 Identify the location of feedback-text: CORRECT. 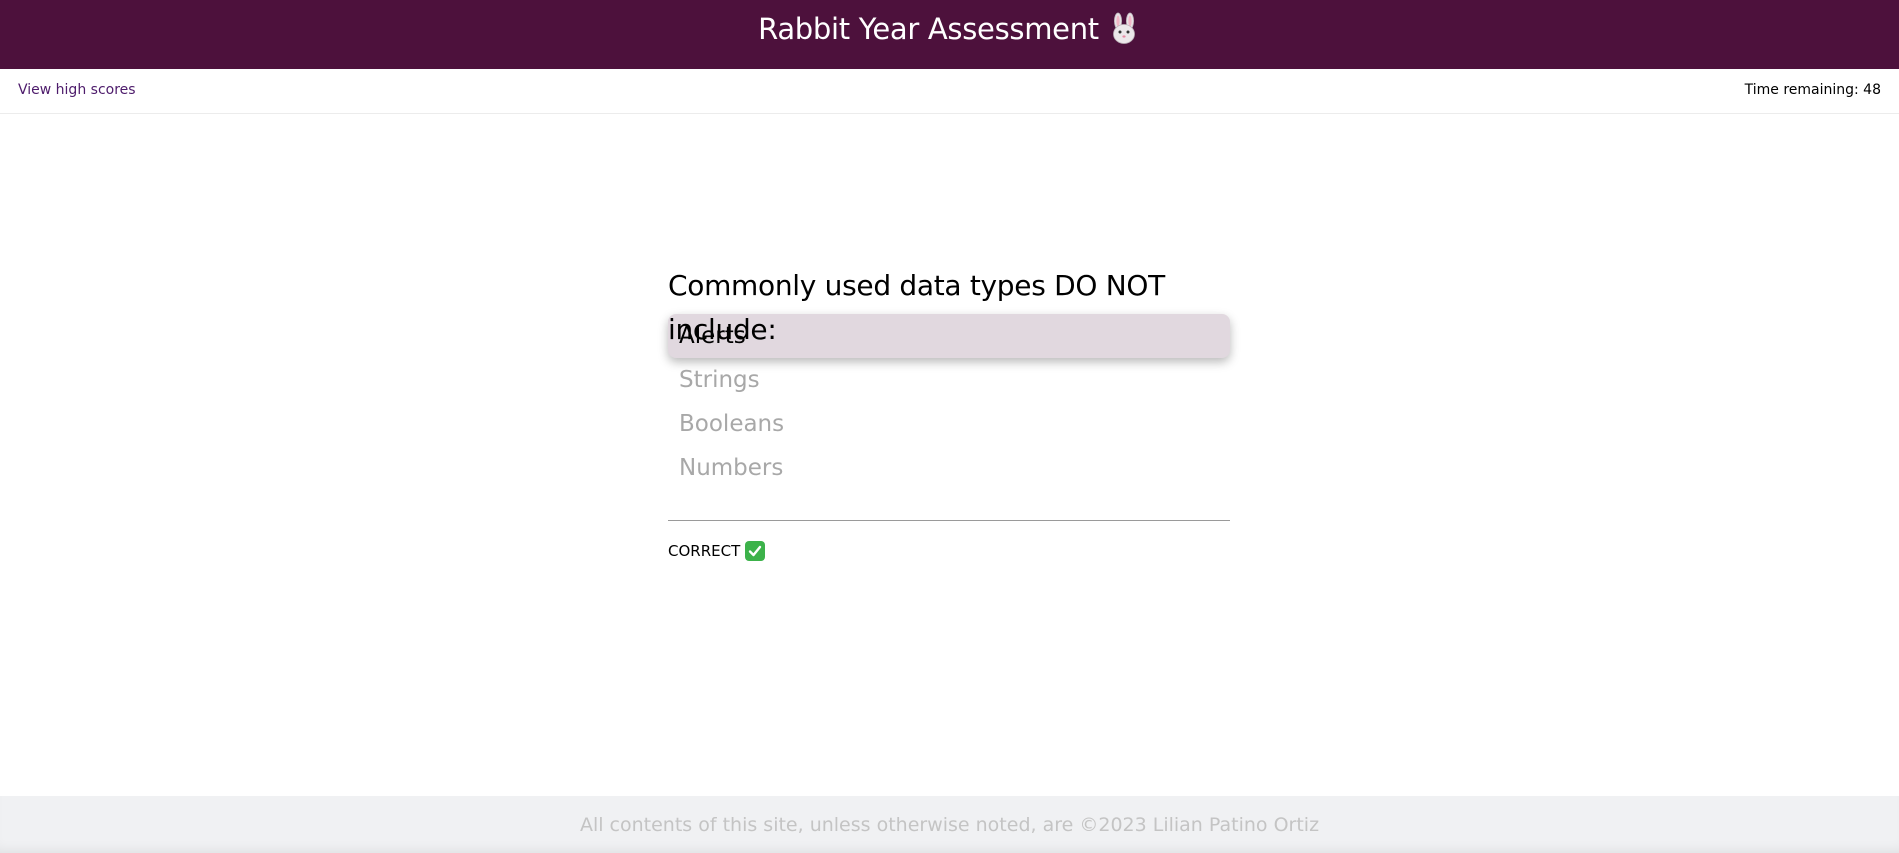
(704, 551).